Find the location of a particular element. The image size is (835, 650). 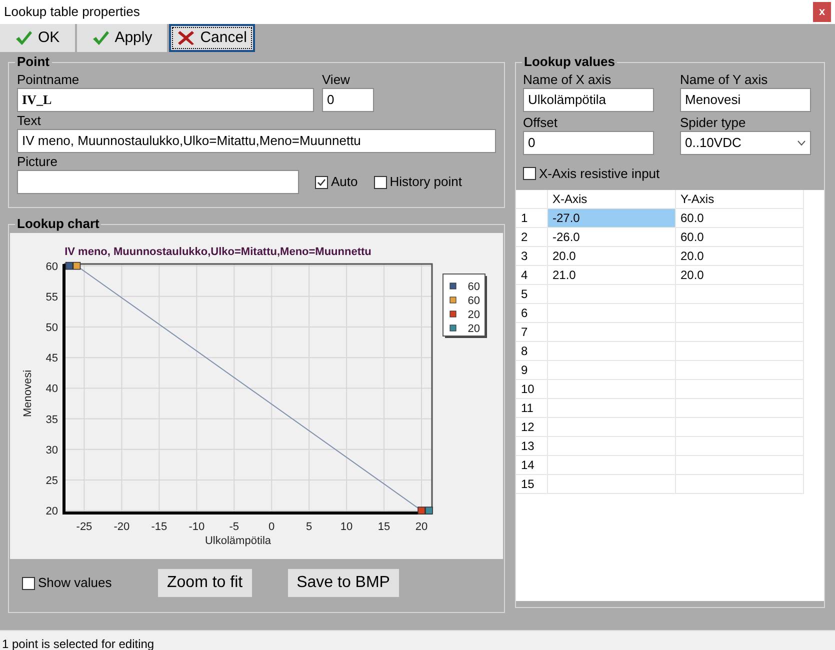

window-title: Lookup table properties is located at coordinates (72, 12).